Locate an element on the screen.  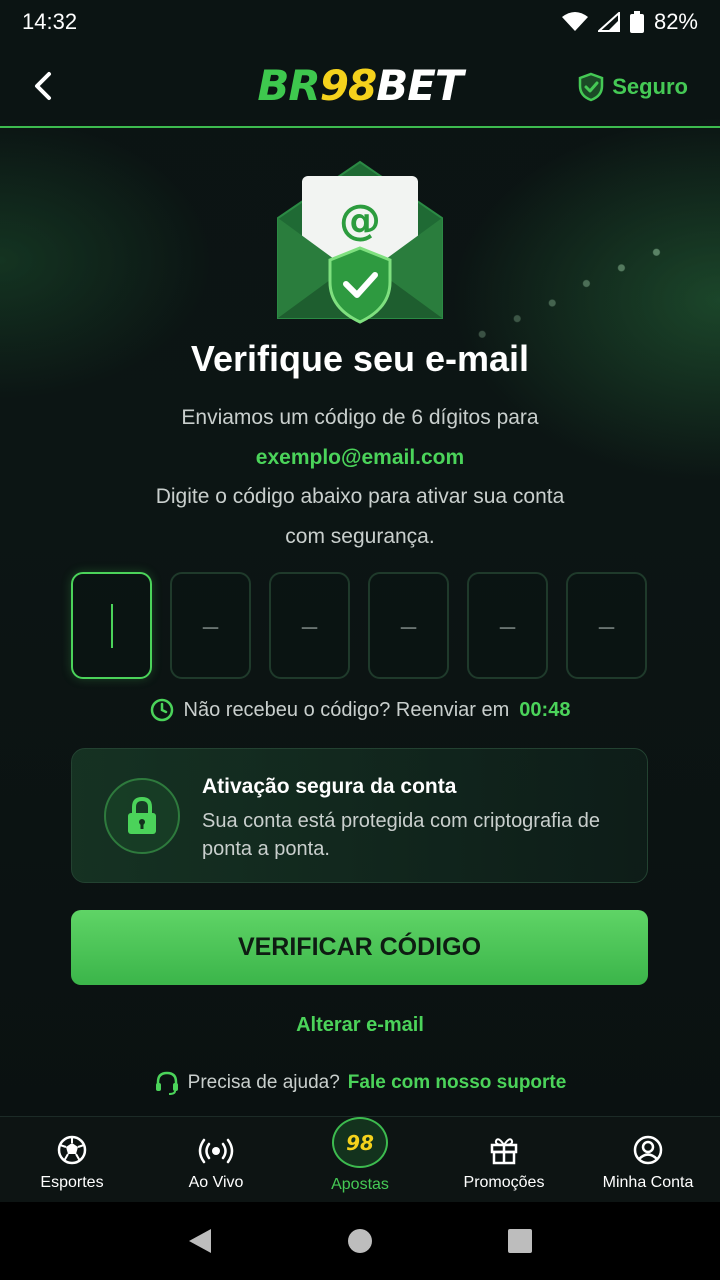
nav-item-minha-conta: Minha Conta is located at coordinates (648, 1159).